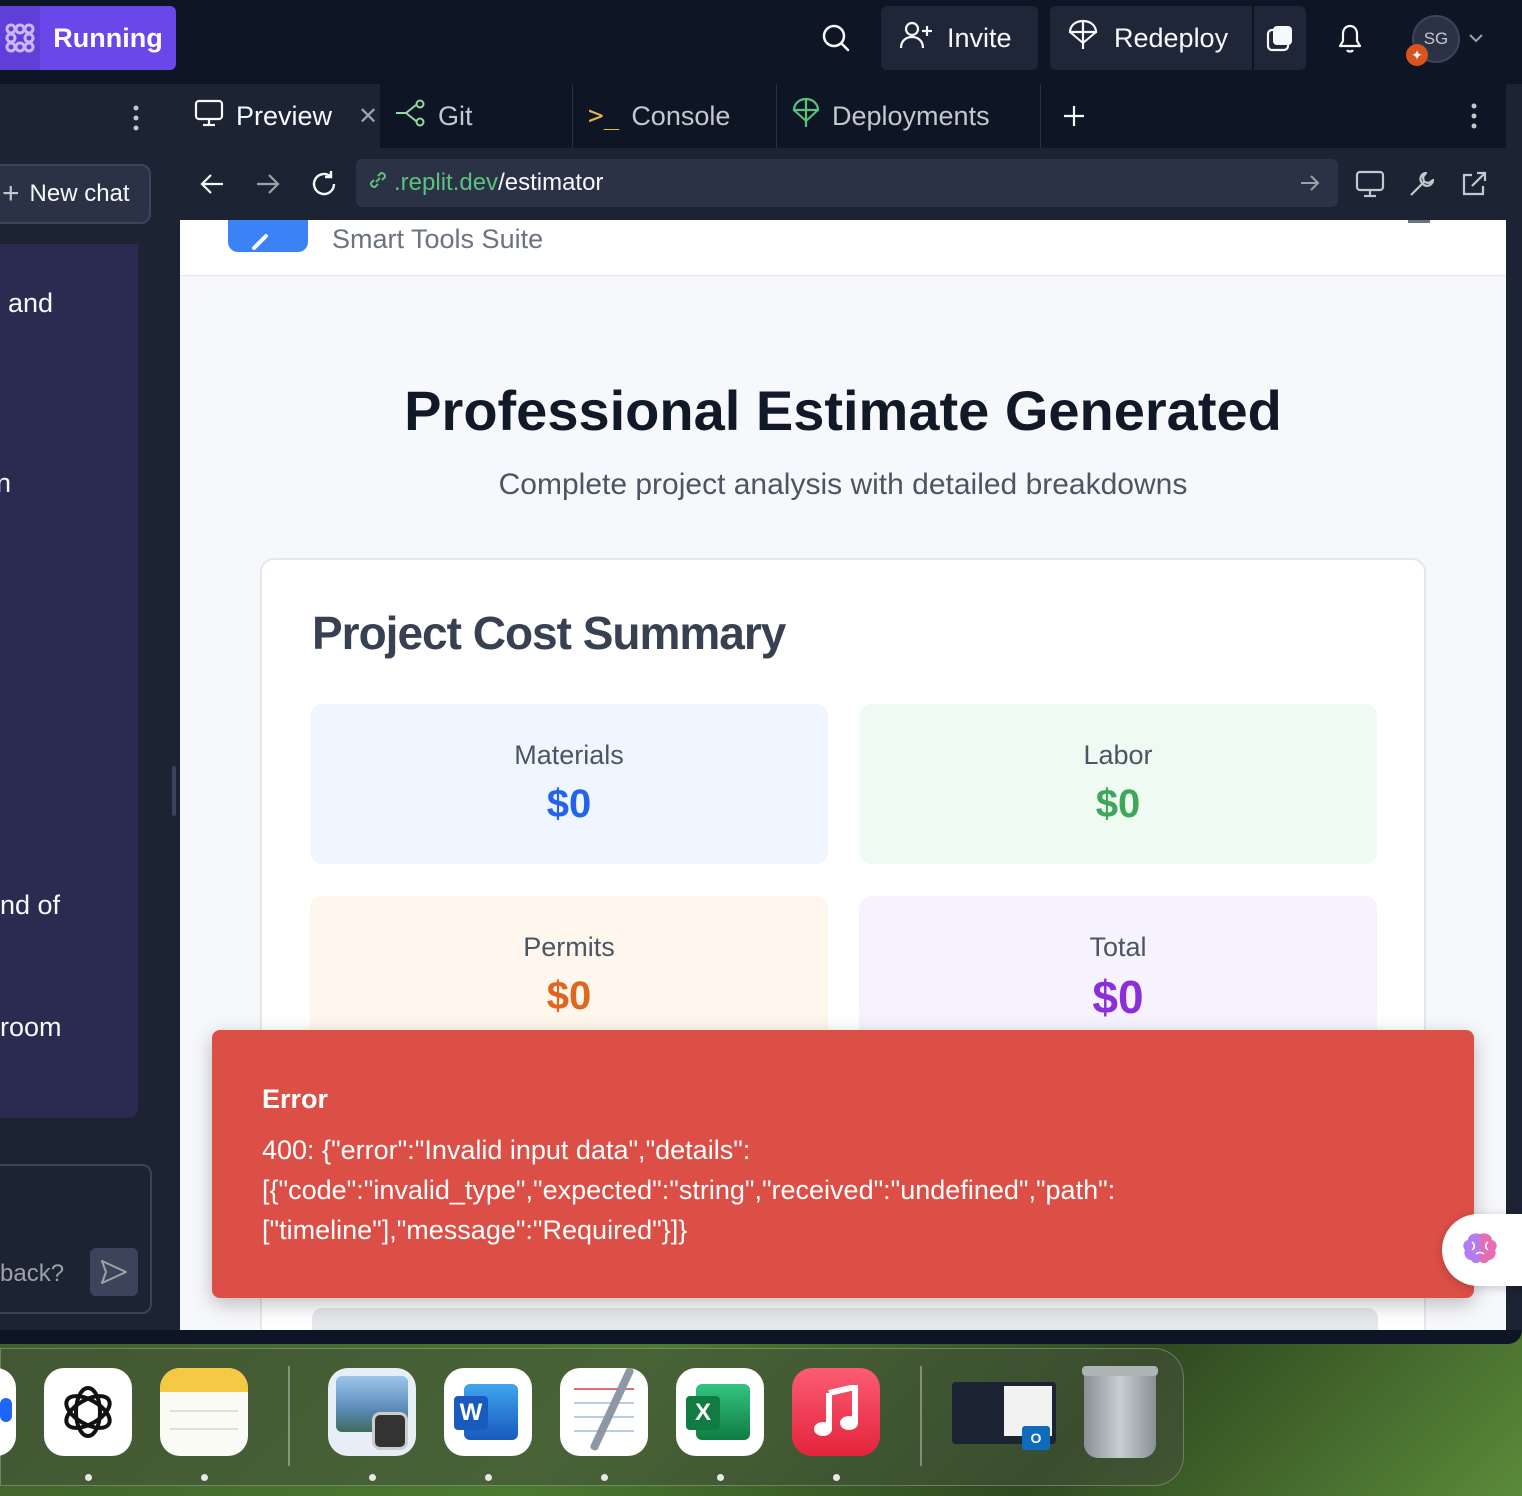  Describe the element at coordinates (20, 38) in the screenshot. I see `replit-logo-icon` at that location.